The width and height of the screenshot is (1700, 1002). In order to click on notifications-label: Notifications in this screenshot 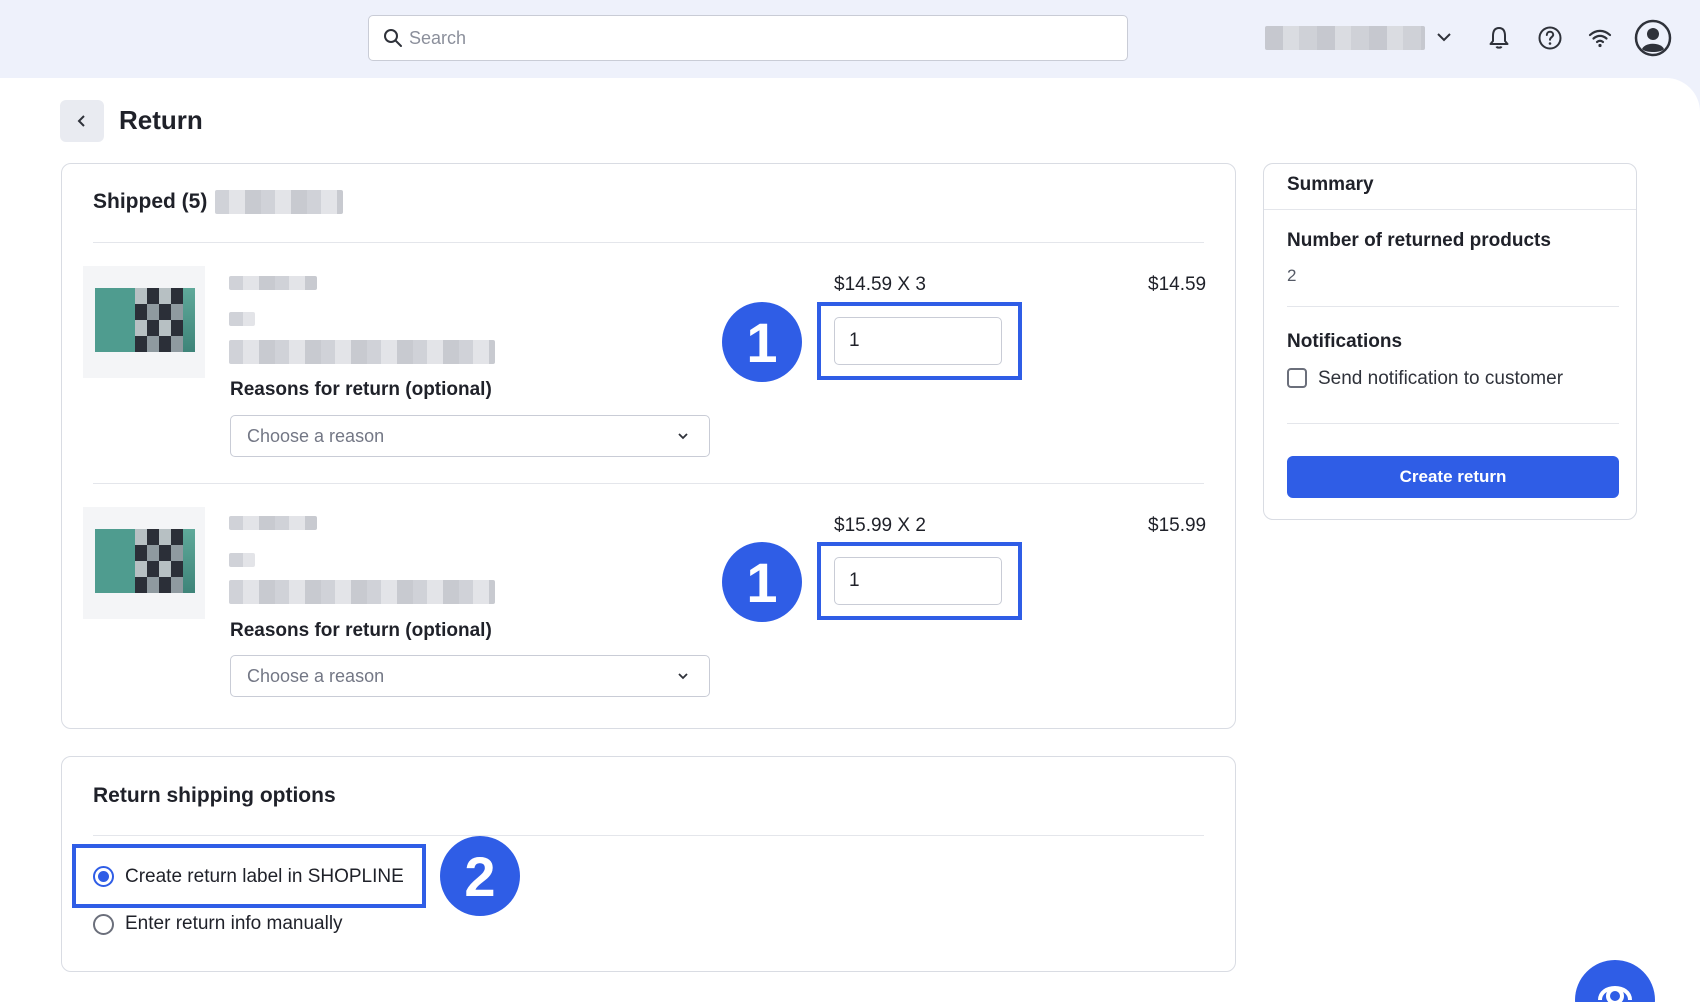, I will do `click(1345, 341)`.